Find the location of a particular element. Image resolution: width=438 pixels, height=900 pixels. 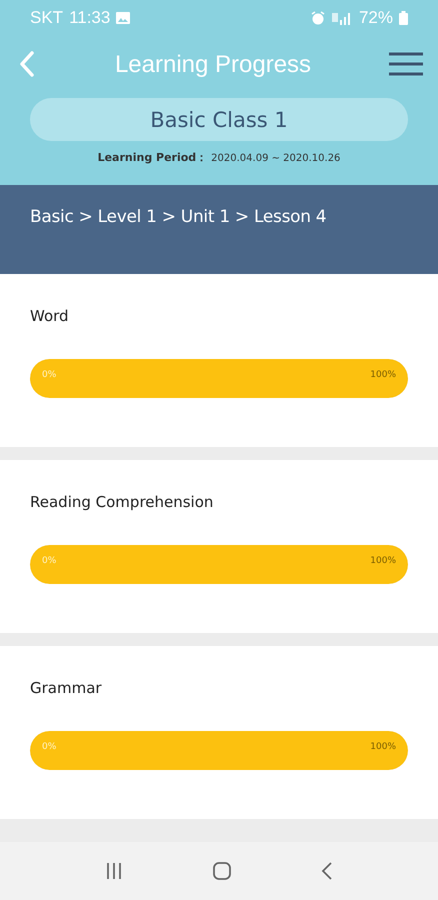

breadcrumb-text: Basic > Level 1 > Unit 1 > Lesson 4 is located at coordinates (179, 217).